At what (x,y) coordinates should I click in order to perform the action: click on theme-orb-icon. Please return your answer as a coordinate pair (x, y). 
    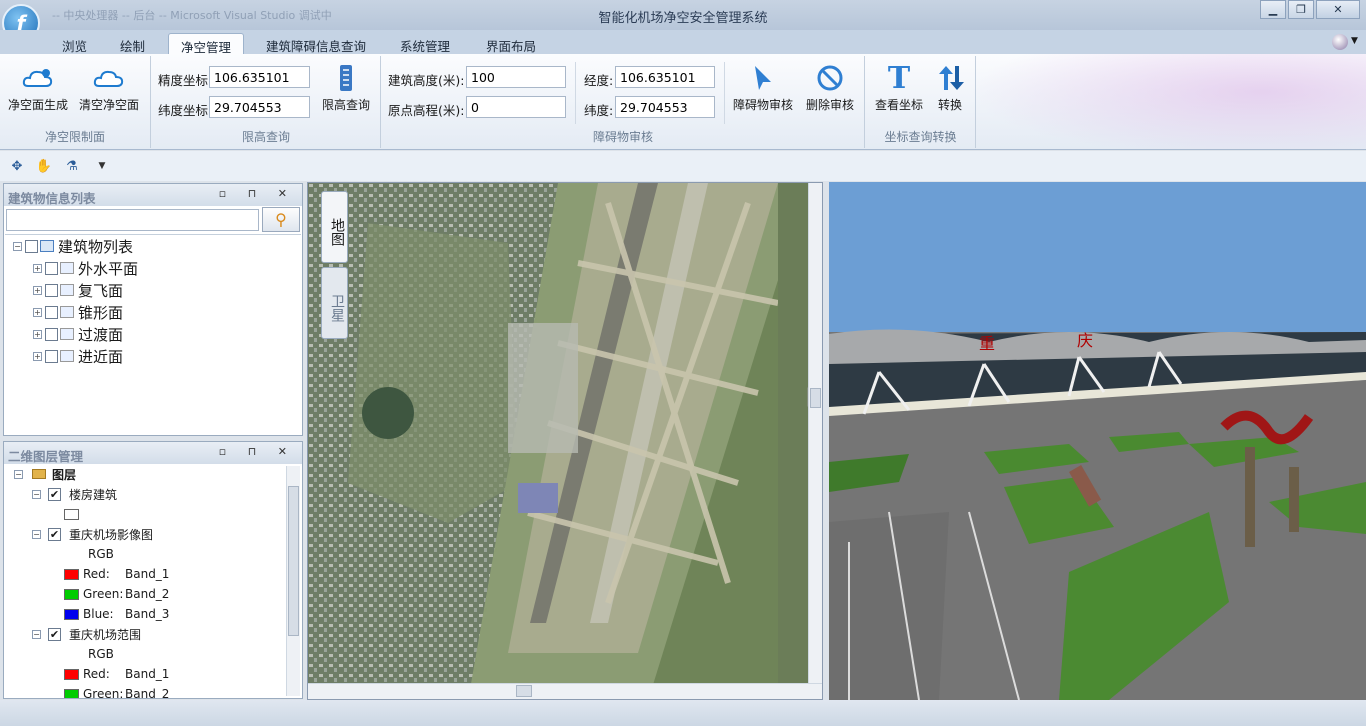
    Looking at the image, I should click on (1340, 42).